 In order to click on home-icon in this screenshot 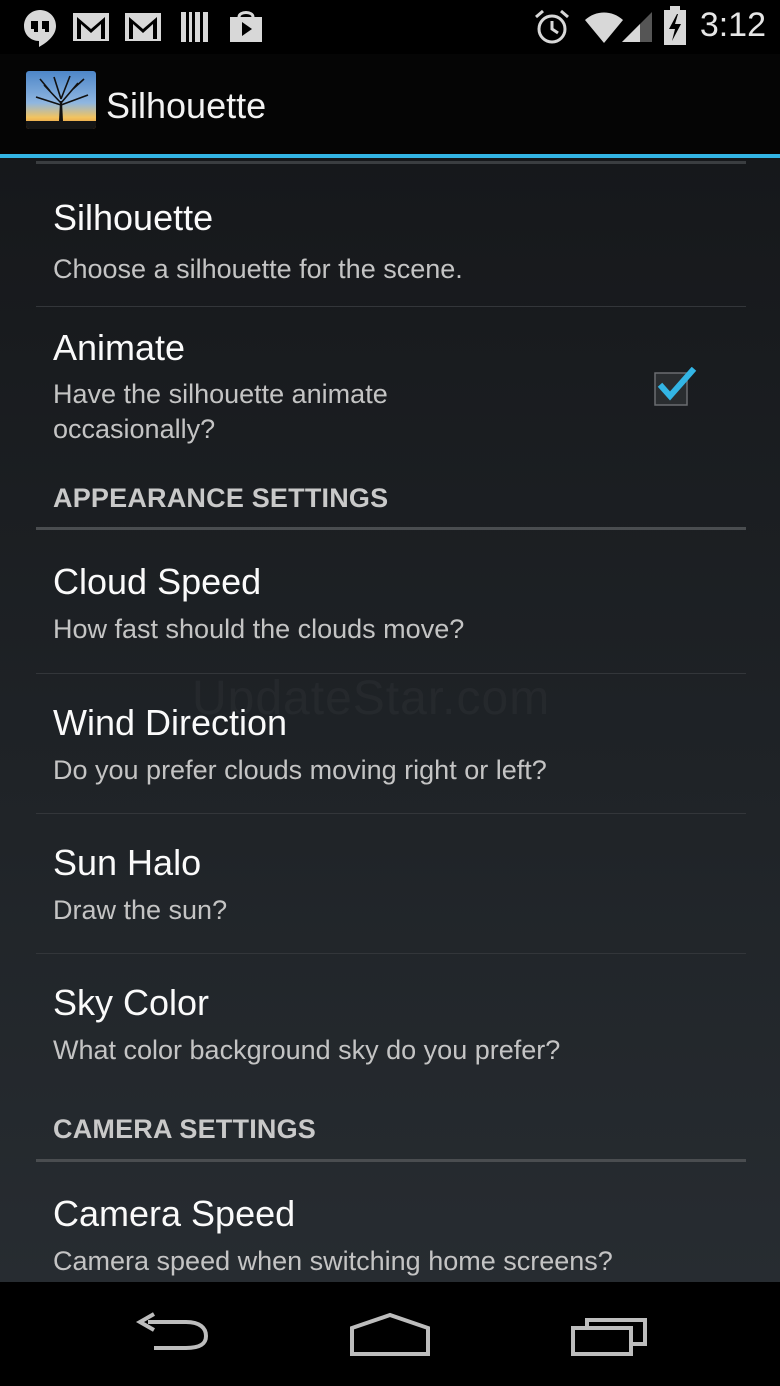, I will do `click(390, 1335)`.